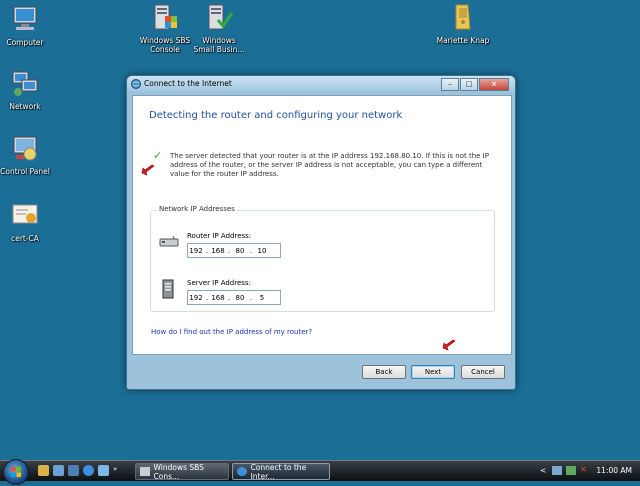  I want to click on groupbox-legend: Network IP Addresses, so click(197, 209).